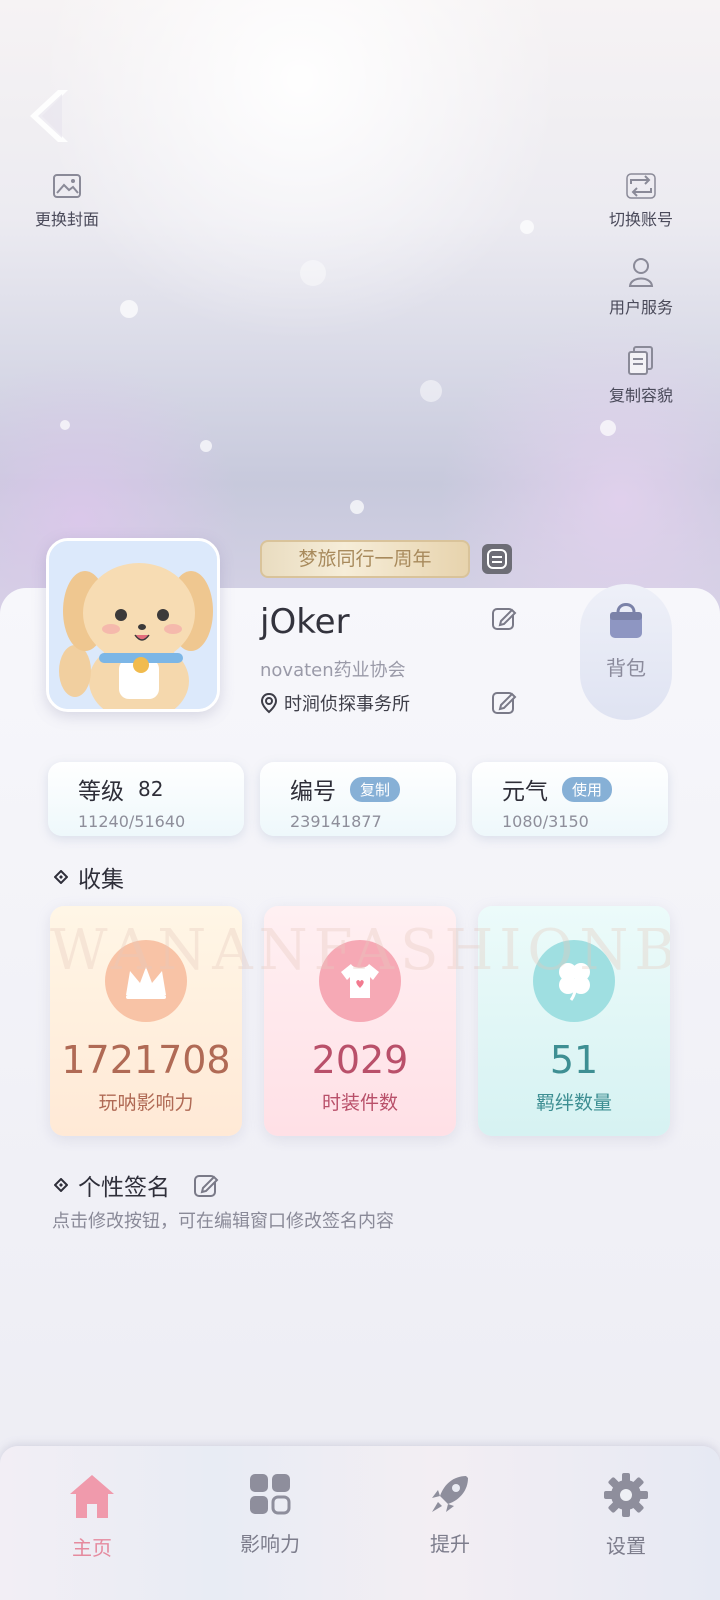 This screenshot has width=720, height=1600. I want to click on agency-row: 时涧侦探事务所, so click(334, 703).